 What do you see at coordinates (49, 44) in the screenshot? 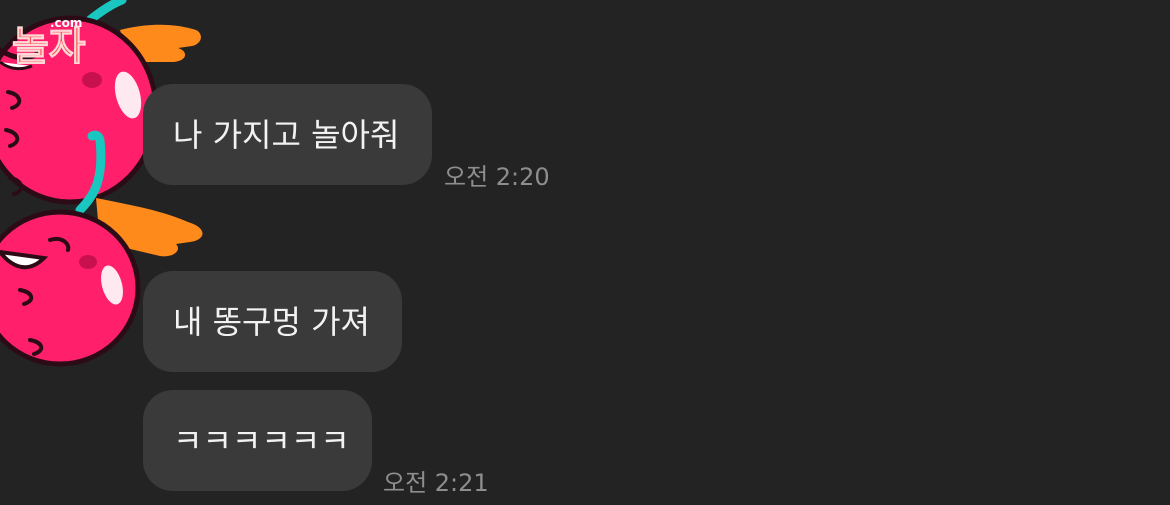
I see `logo-wordmark-text: 놀자` at bounding box center [49, 44].